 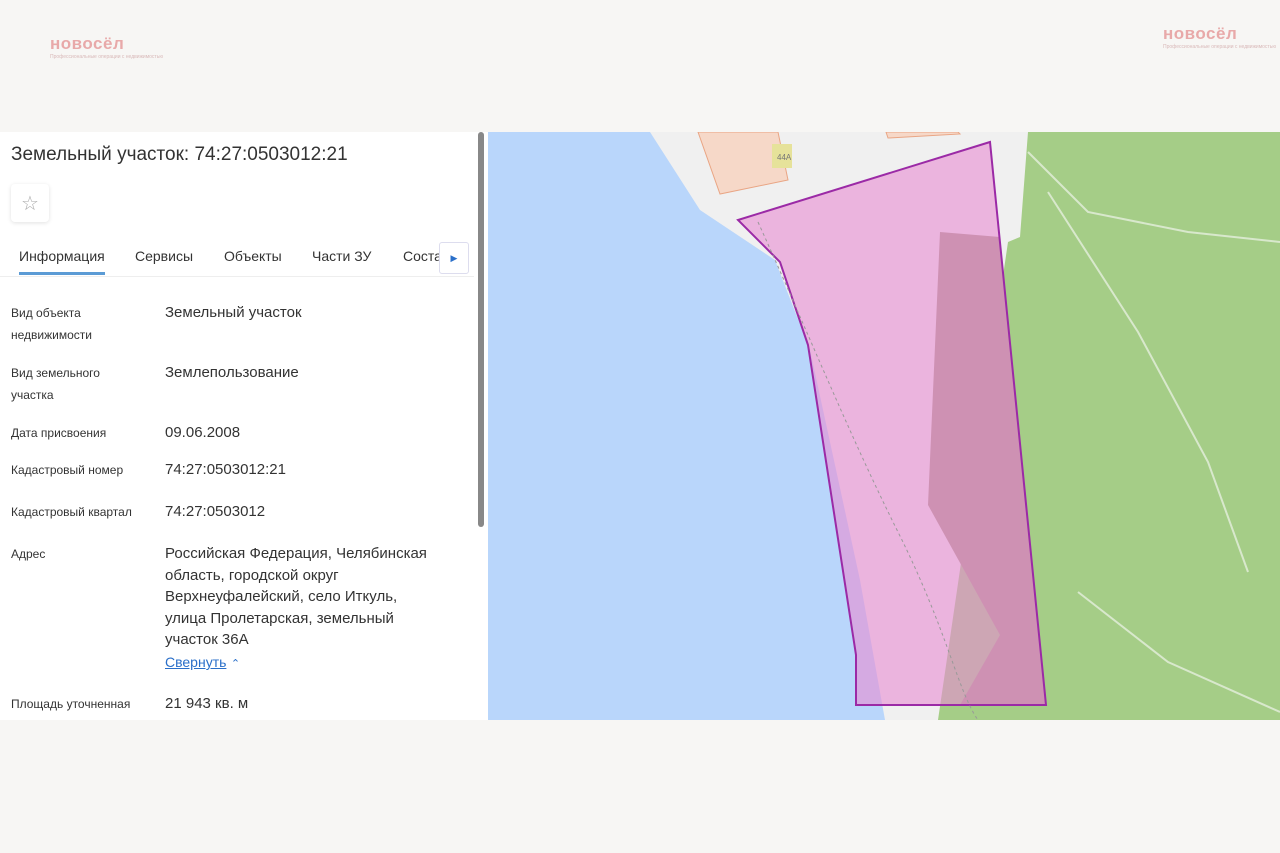 What do you see at coordinates (195, 662) in the screenshot?
I see `collapse-link: Свернуть` at bounding box center [195, 662].